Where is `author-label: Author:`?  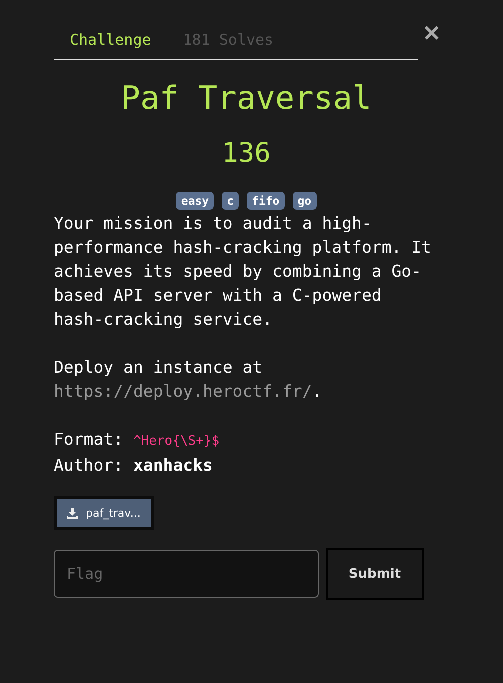 author-label: Author: is located at coordinates (89, 465).